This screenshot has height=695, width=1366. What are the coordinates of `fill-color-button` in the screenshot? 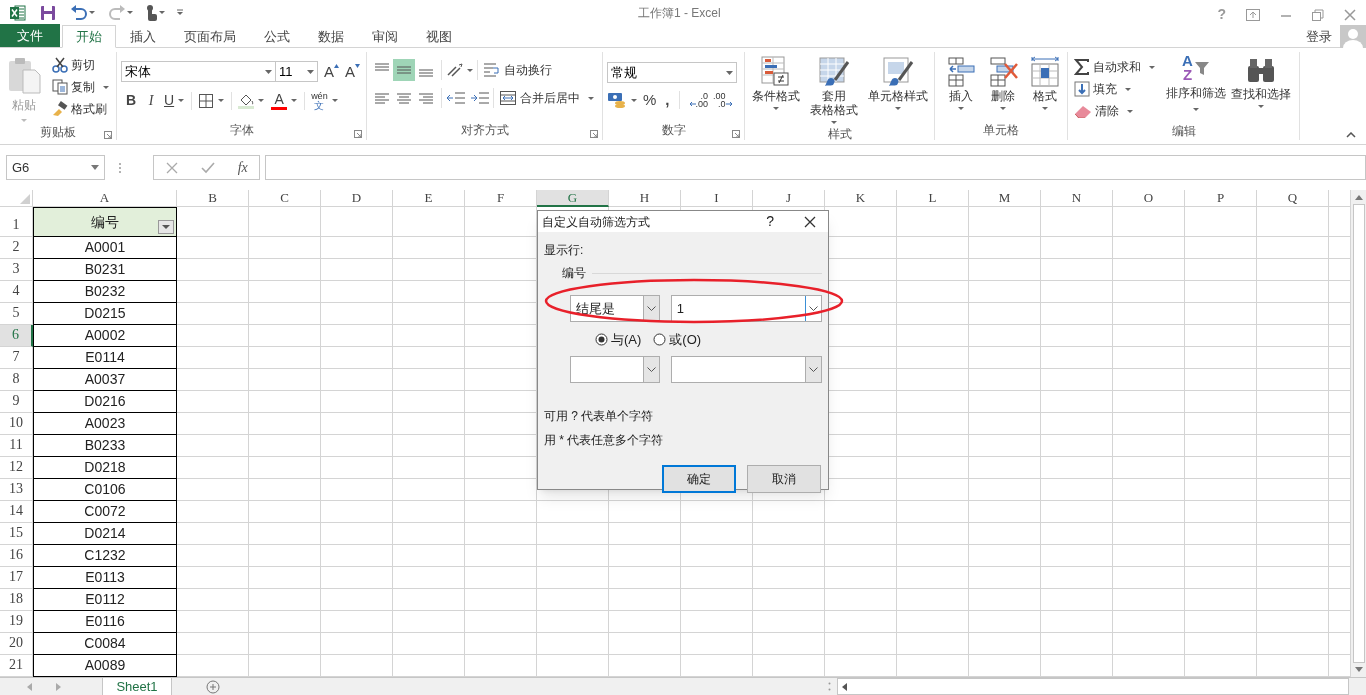 It's located at (252, 100).